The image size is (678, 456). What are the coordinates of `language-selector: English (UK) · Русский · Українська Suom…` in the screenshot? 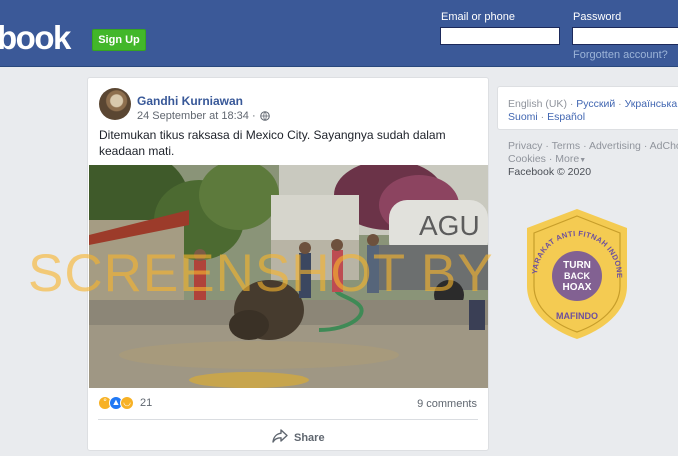 It's located at (587, 108).